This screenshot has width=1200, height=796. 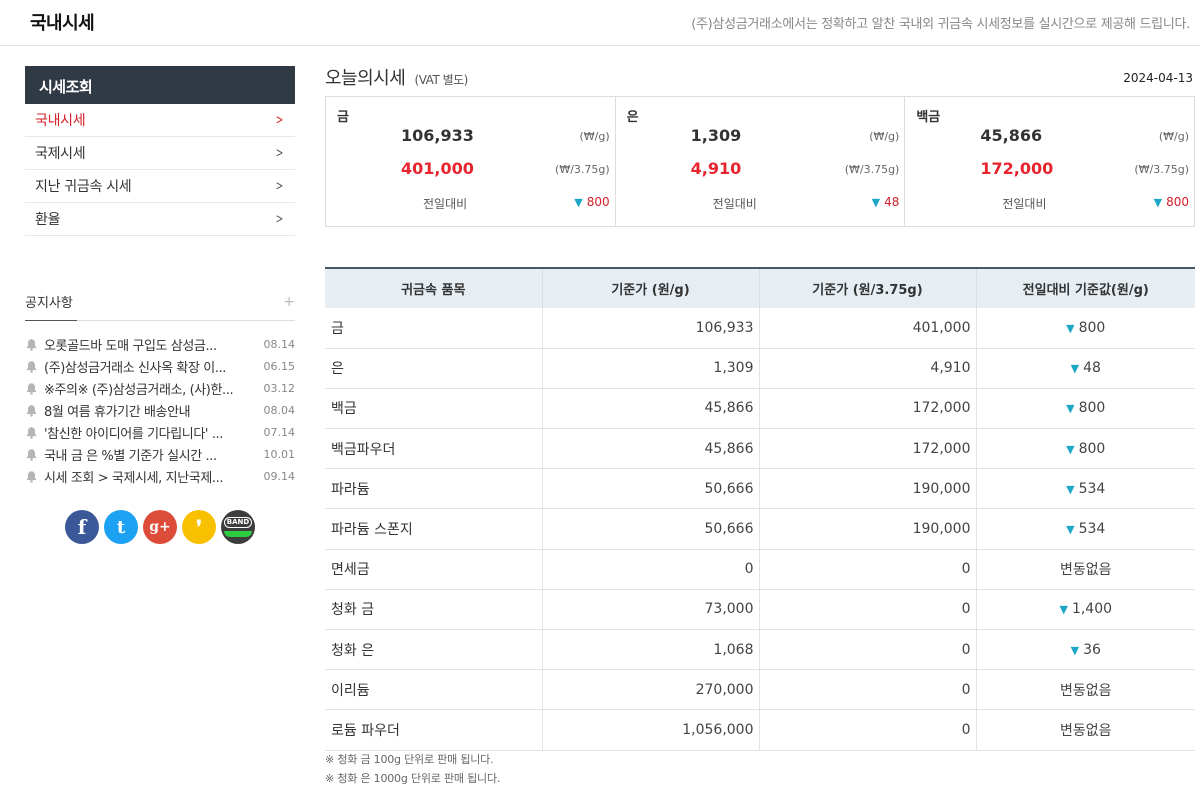 What do you see at coordinates (149, 410) in the screenshot?
I see `notice-title-link: 8월 여름 휴가기간 배송안내` at bounding box center [149, 410].